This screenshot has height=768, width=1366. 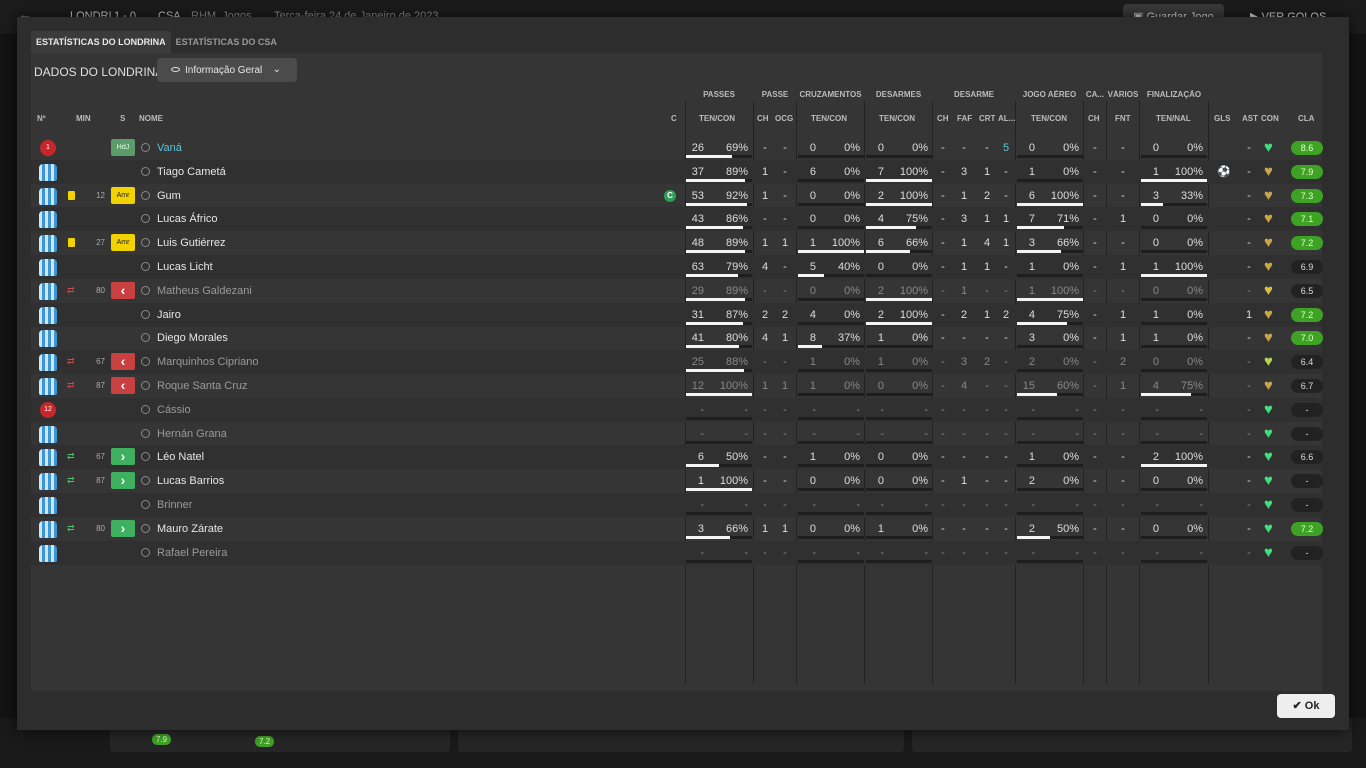 I want to click on col-header-key-passes: CH, so click(x=763, y=118).